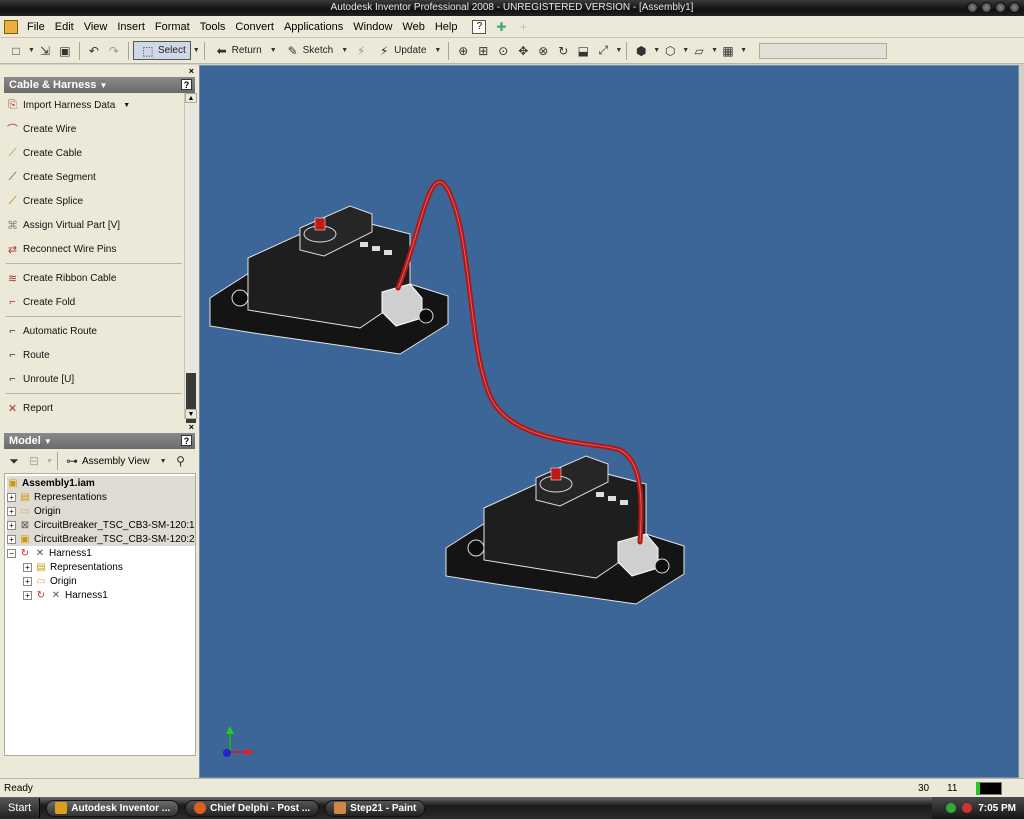 Image resolution: width=1024 pixels, height=819 pixels. What do you see at coordinates (1014, 7) in the screenshot?
I see `close-button` at bounding box center [1014, 7].